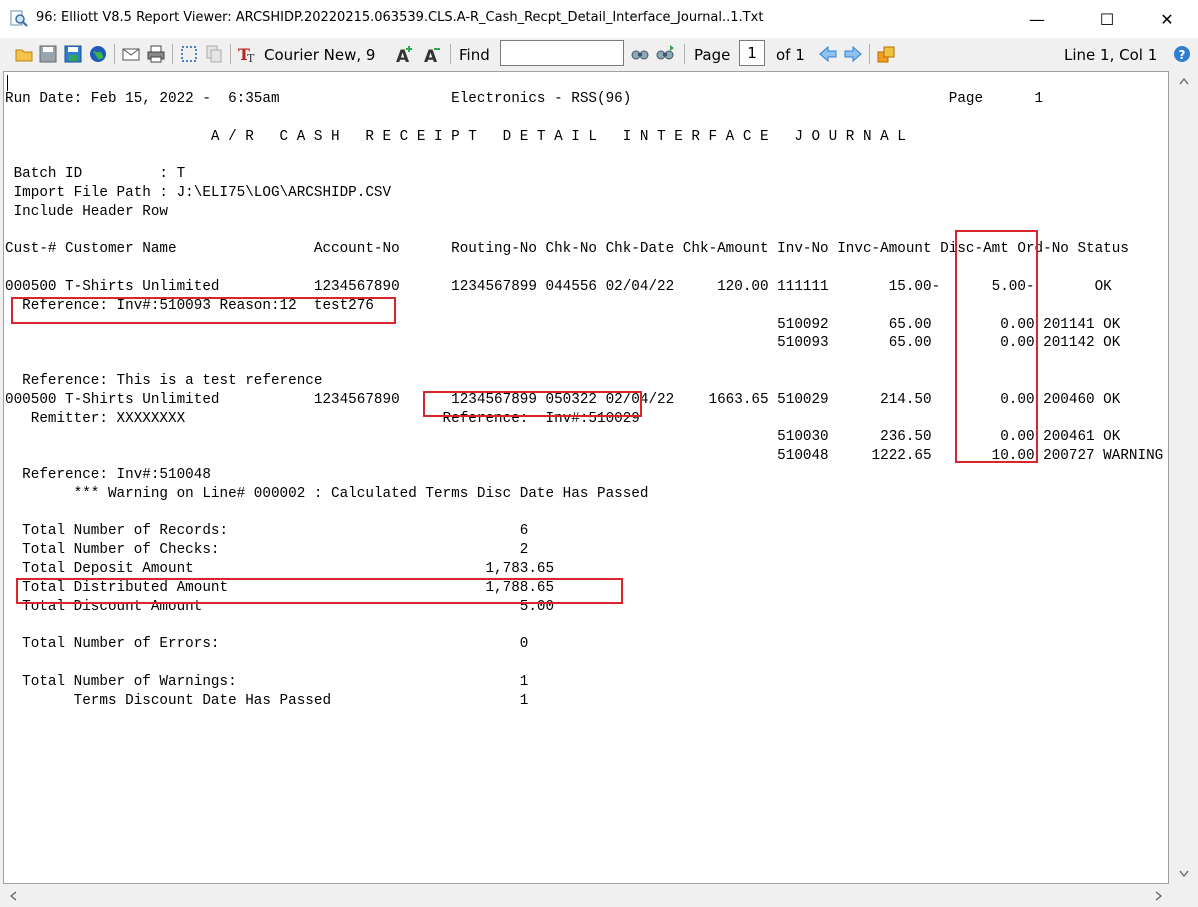 This screenshot has width=1198, height=907. Describe the element at coordinates (828, 54) in the screenshot. I see `prev-page-icon` at that location.